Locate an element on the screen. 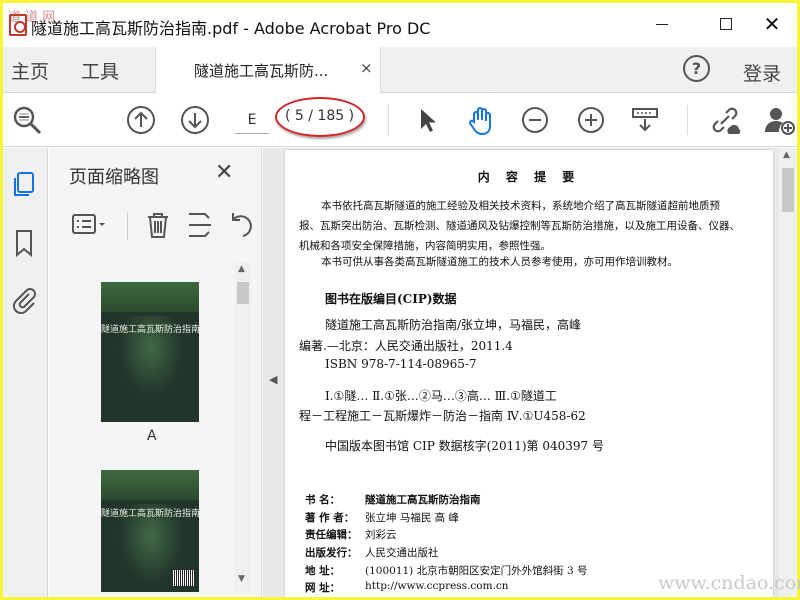 This screenshot has height=600, width=800. cip-line: 程－工程施工－瓦斯爆炸－防治－指南 Ⅳ.①U458-62 is located at coordinates (442, 416).